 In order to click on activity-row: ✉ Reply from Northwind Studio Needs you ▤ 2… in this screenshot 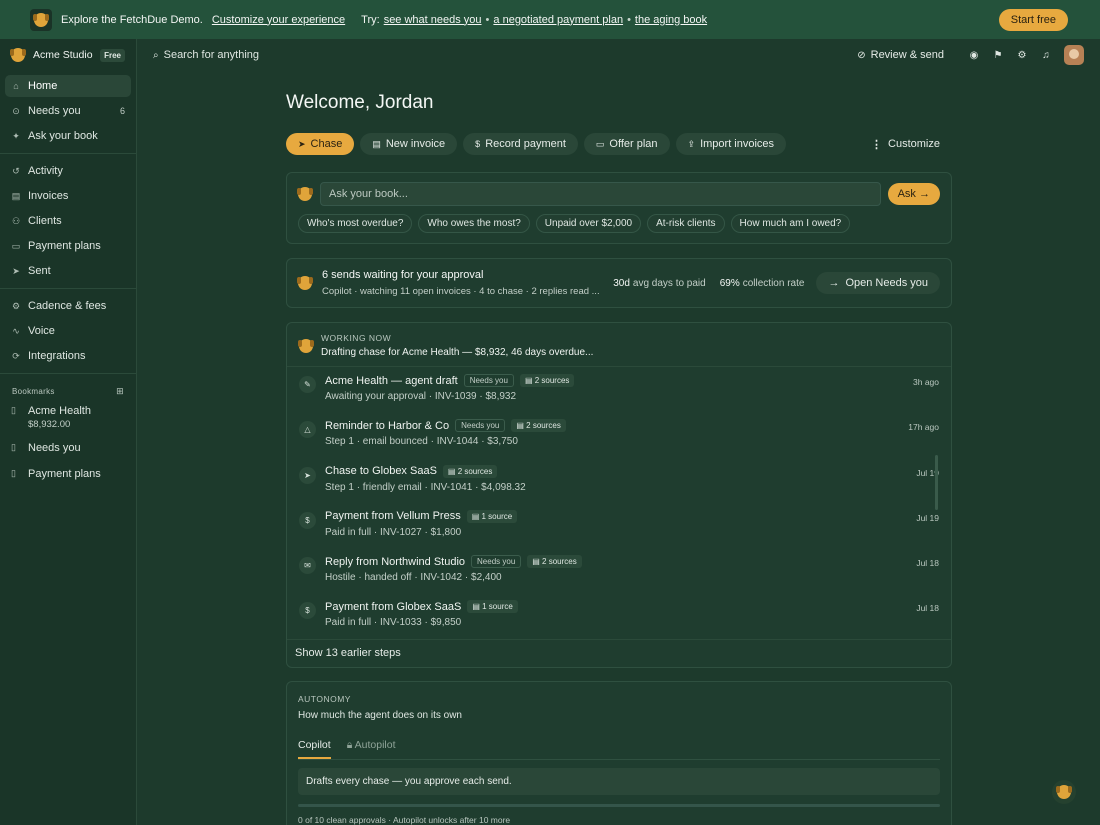, I will do `click(619, 570)`.